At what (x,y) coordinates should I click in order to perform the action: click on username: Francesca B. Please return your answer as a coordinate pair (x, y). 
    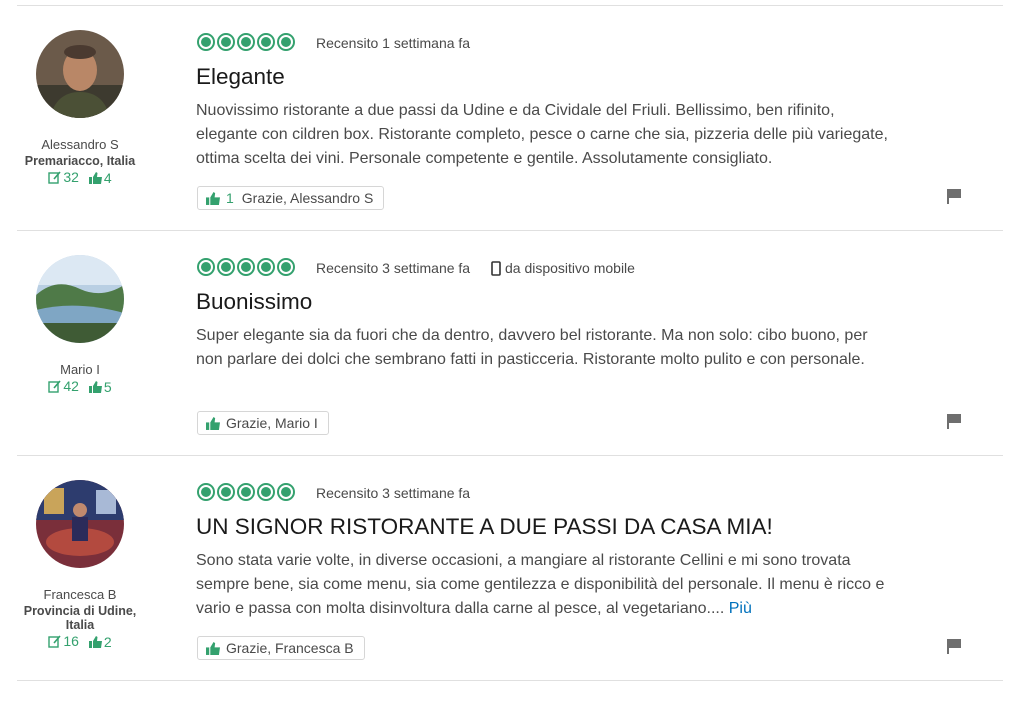
    Looking at the image, I should click on (80, 594).